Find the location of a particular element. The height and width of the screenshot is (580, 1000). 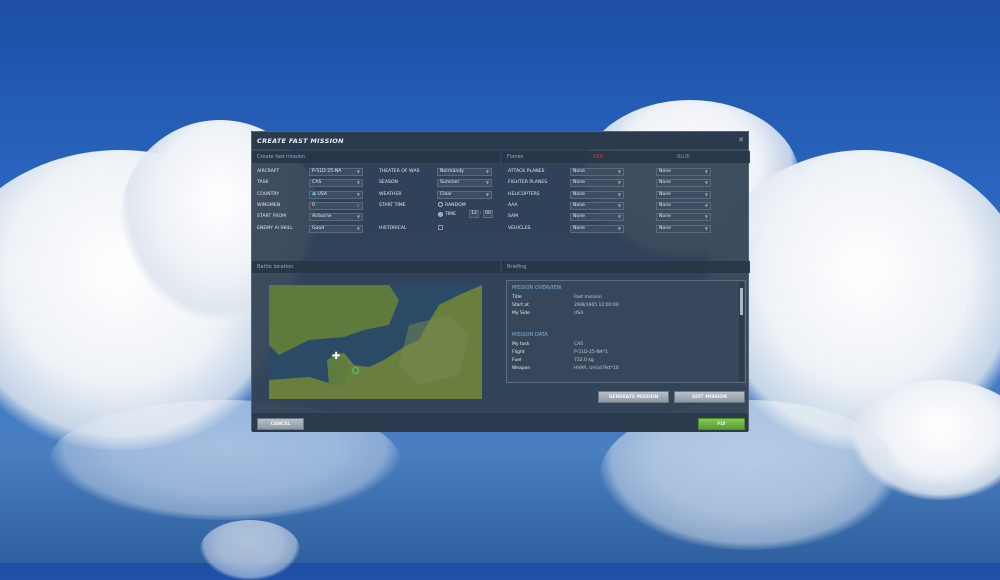

close-icon: ✕ is located at coordinates (741, 140).